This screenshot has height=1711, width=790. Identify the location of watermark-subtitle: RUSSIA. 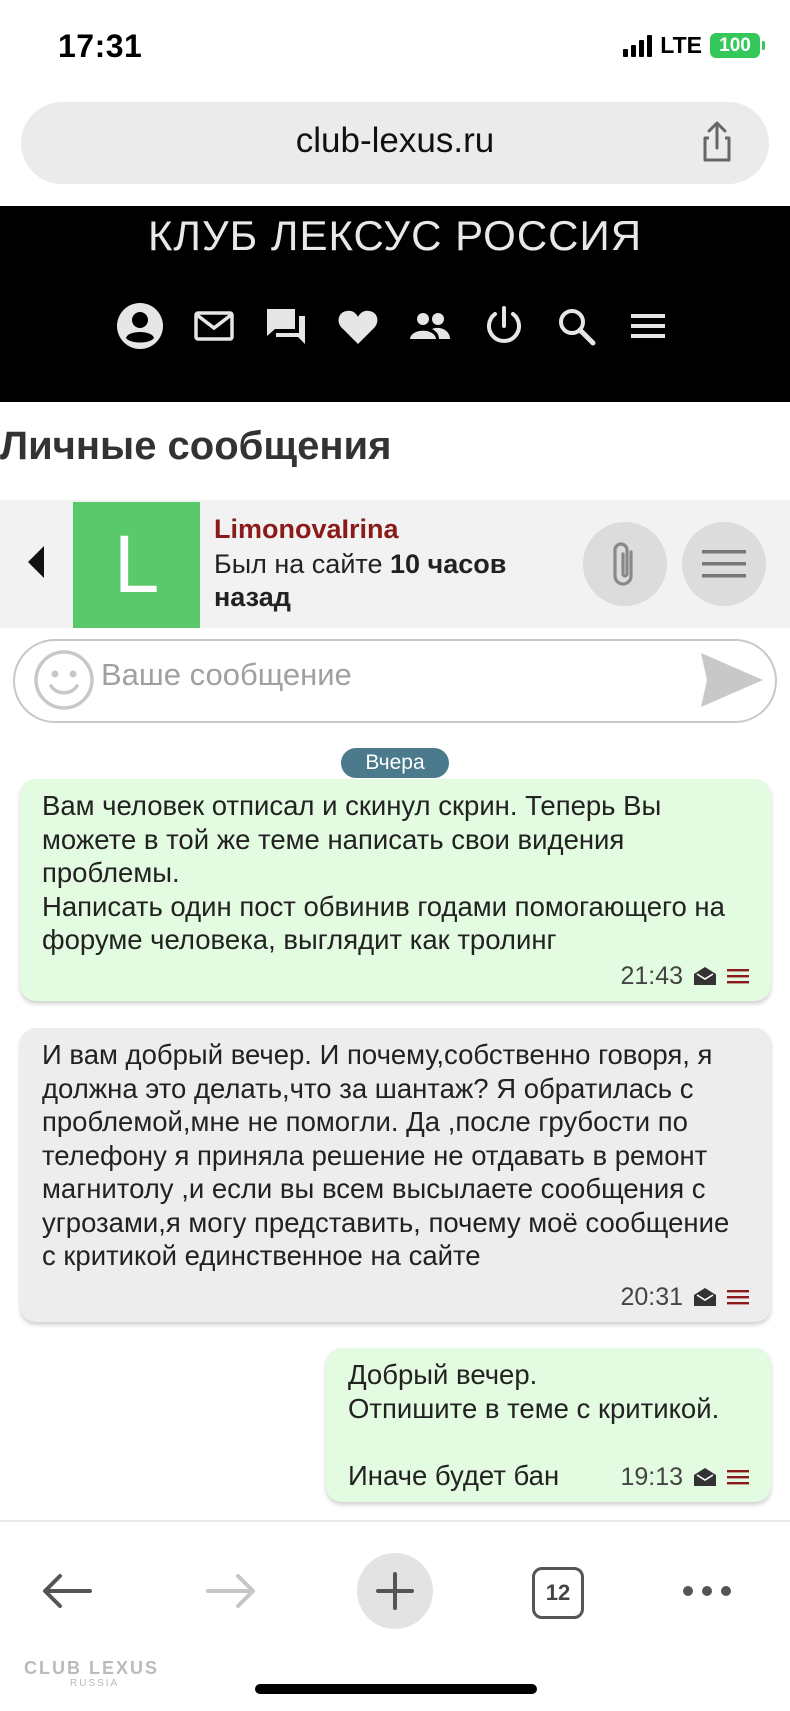
(95, 1683).